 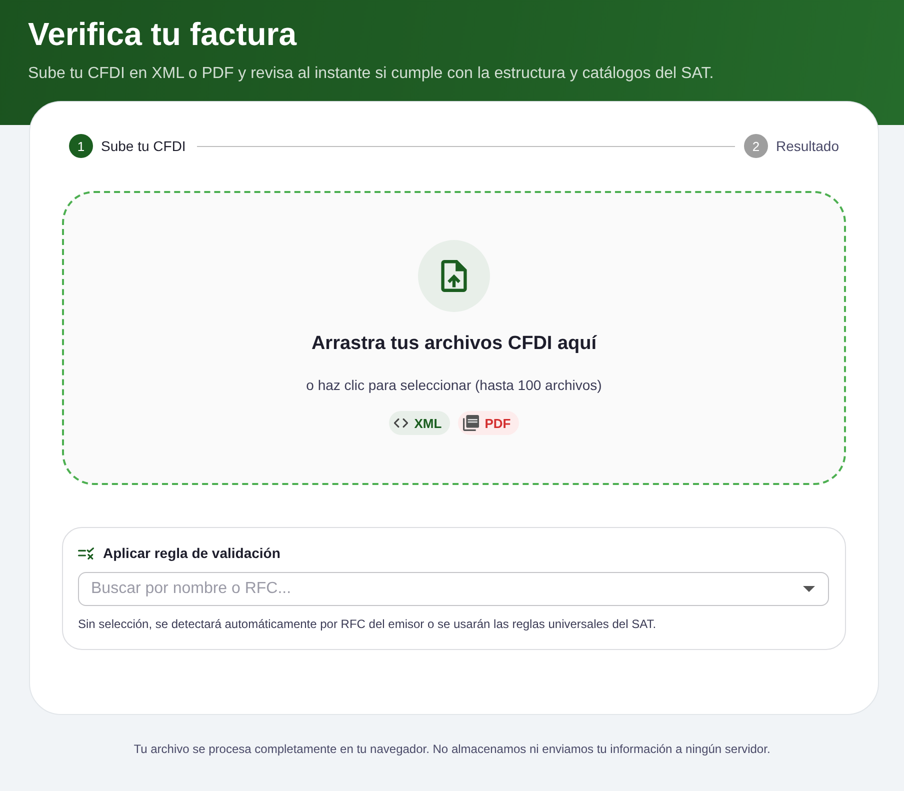 I want to click on step-number: 1, so click(x=81, y=146).